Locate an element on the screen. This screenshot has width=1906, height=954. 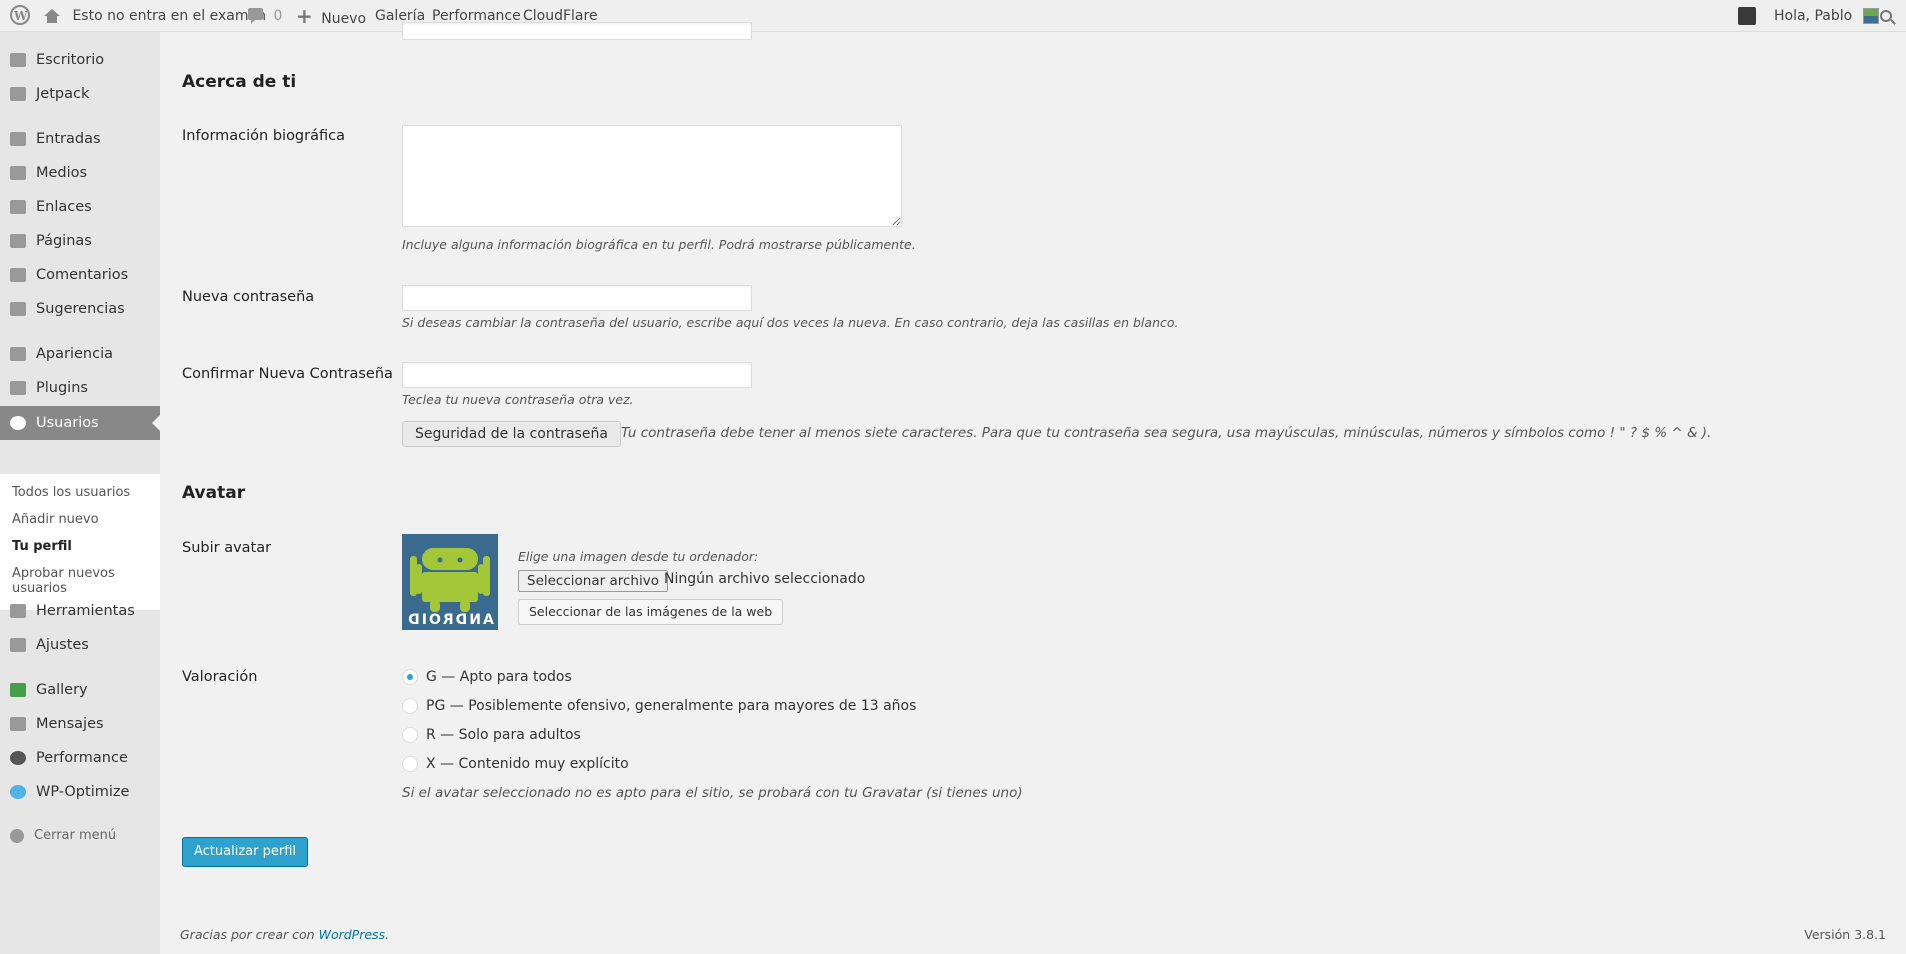
sidebar-item-apariencia: Apariencia is located at coordinates (80, 354).